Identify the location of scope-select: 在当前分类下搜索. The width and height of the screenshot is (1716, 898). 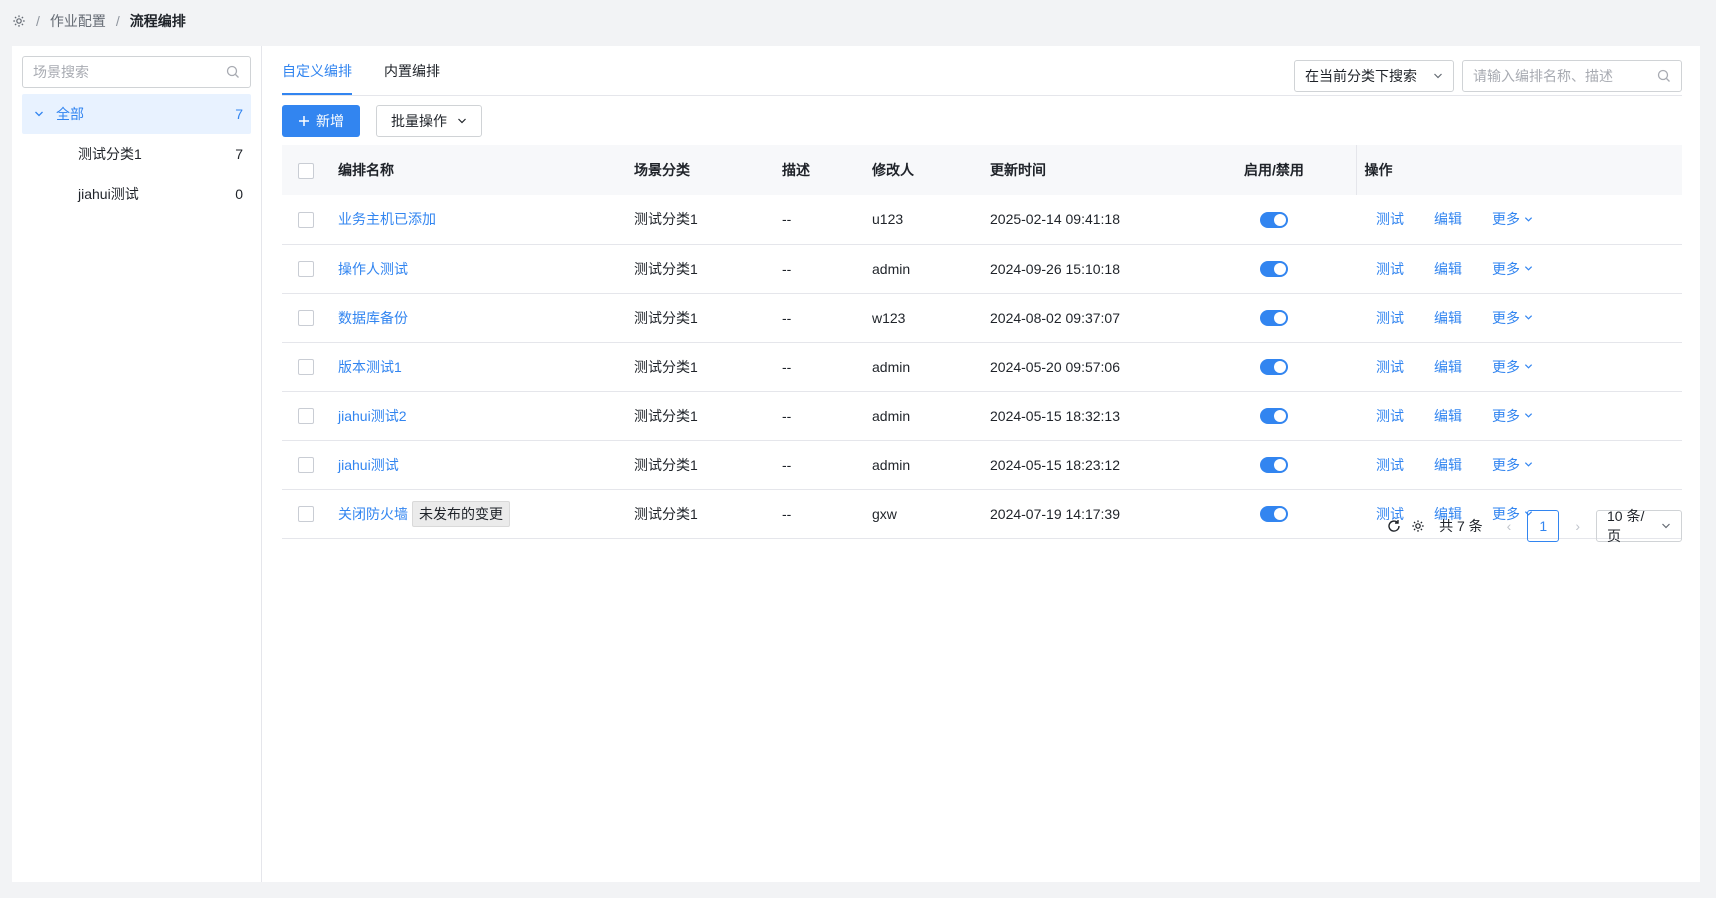
(1374, 75).